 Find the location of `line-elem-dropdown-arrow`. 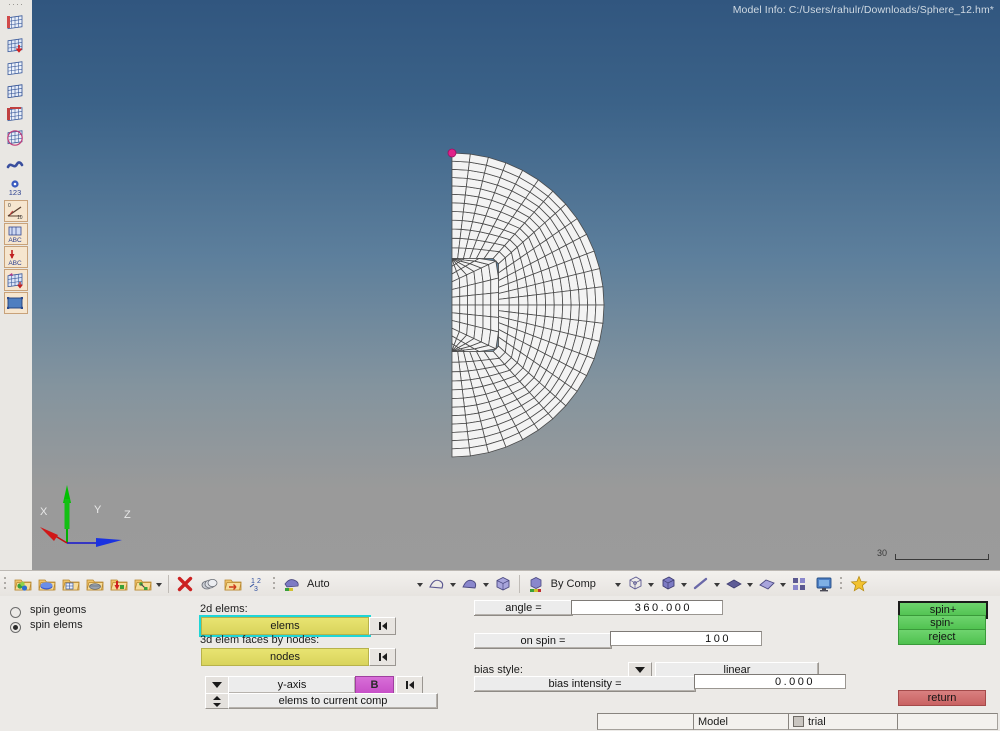

line-elem-dropdown-arrow is located at coordinates (717, 584).